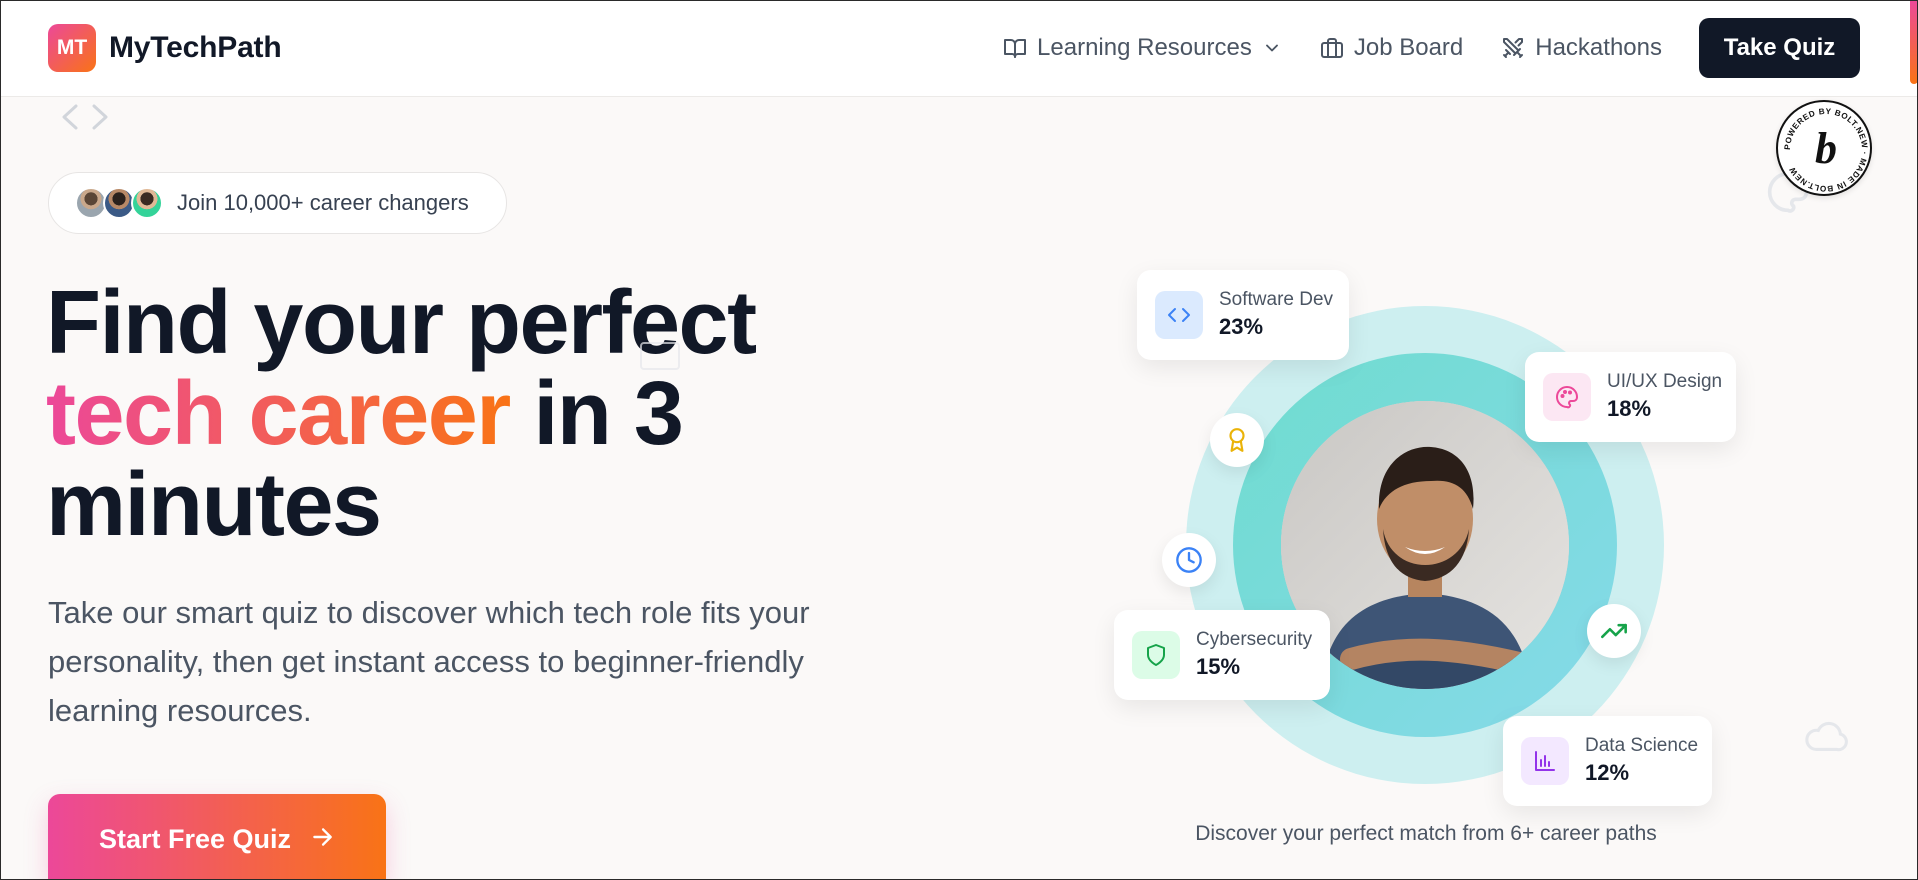 Image resolution: width=1918 pixels, height=880 pixels. What do you see at coordinates (1607, 772) in the screenshot?
I see `card-value: 12%` at bounding box center [1607, 772].